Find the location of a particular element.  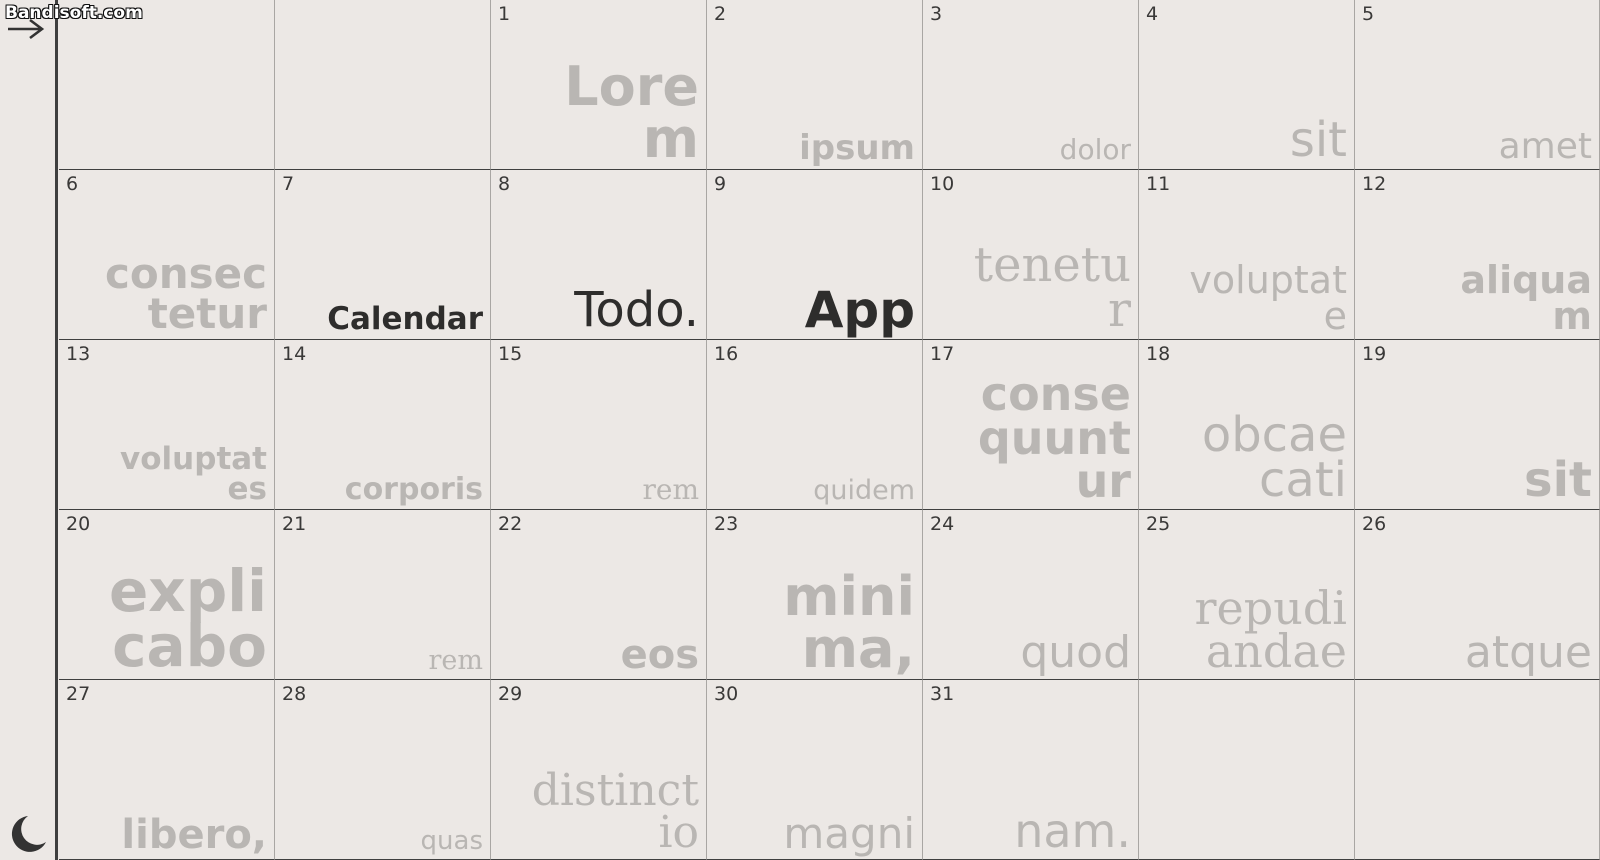

day-cell: 27 libero, is located at coordinates (167, 770).